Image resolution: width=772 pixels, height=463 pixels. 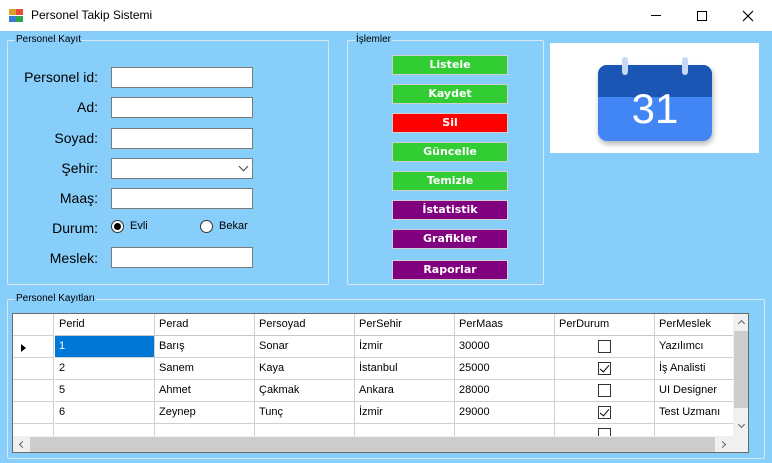 What do you see at coordinates (450, 239) in the screenshot?
I see `grafikler-button: Grafikler` at bounding box center [450, 239].